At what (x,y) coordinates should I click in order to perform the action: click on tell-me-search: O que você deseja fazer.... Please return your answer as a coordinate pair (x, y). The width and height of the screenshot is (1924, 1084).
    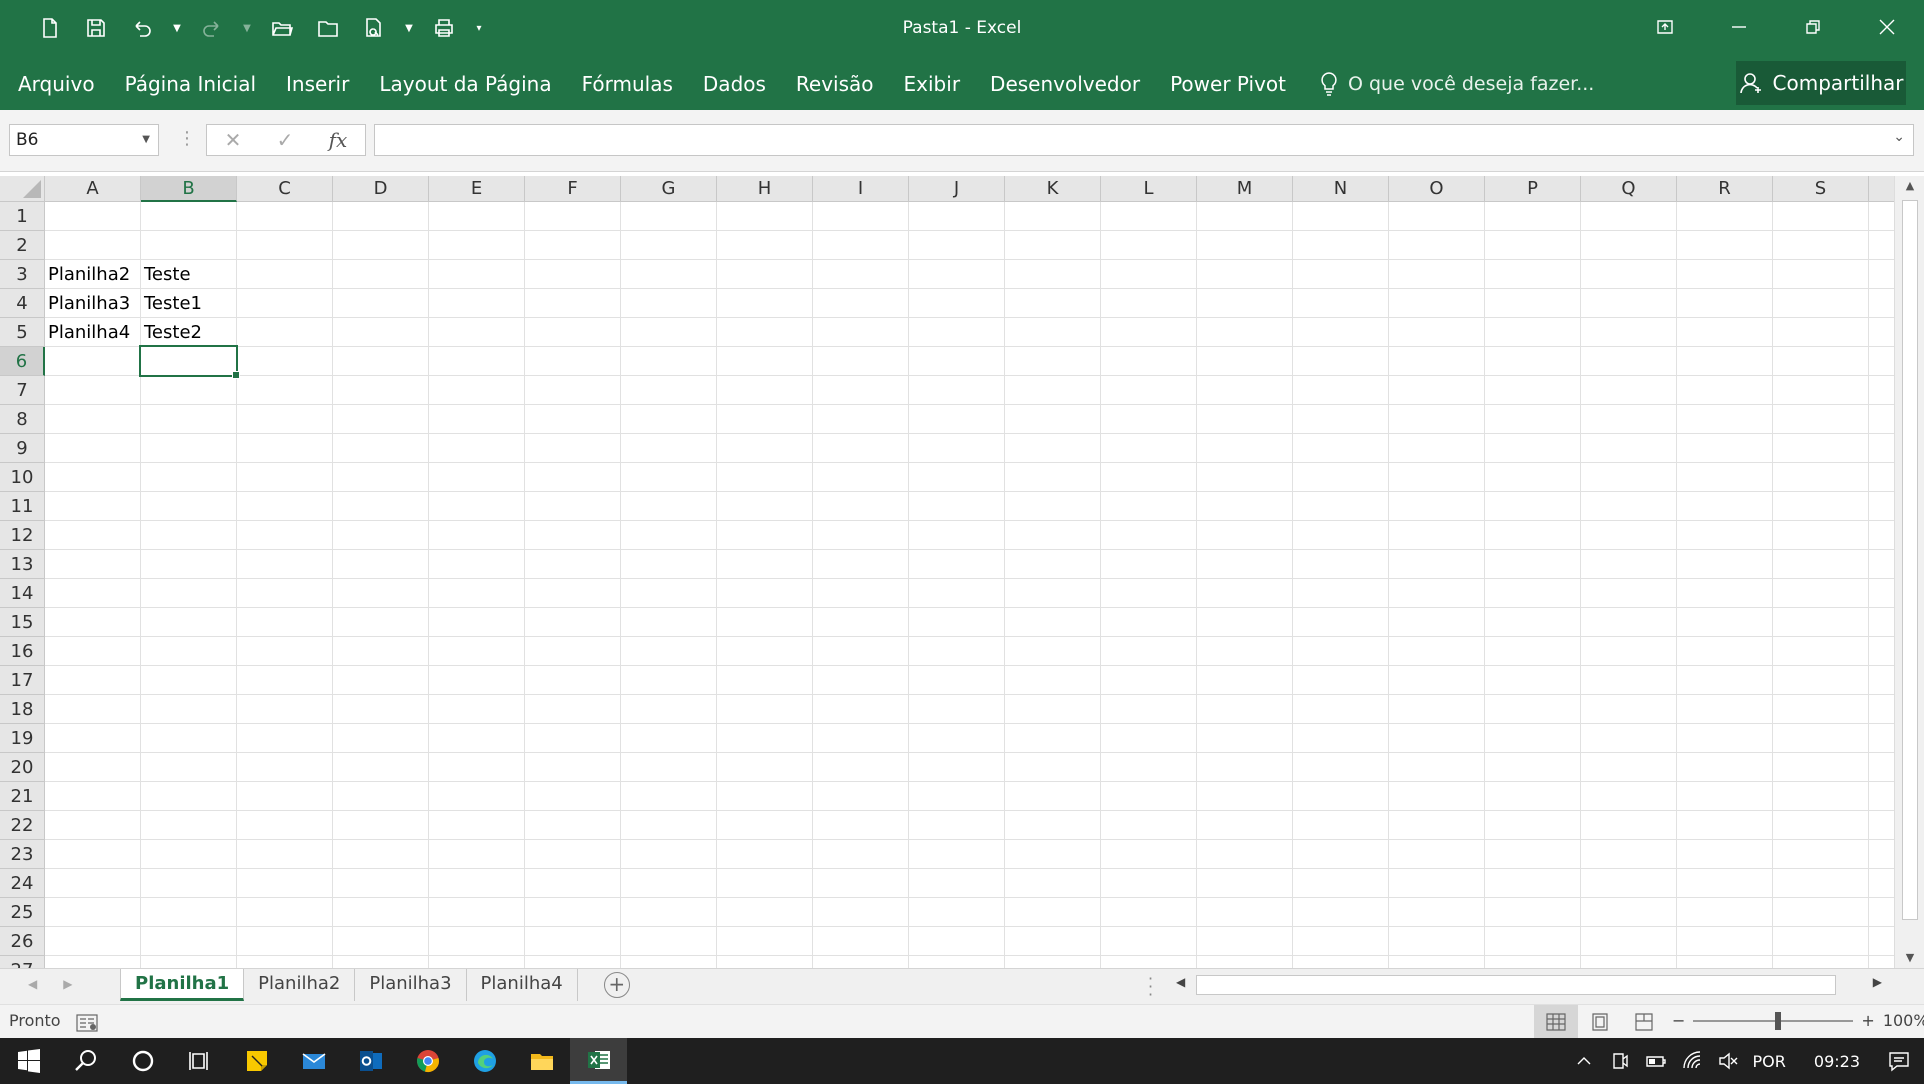
    Looking at the image, I should click on (1456, 84).